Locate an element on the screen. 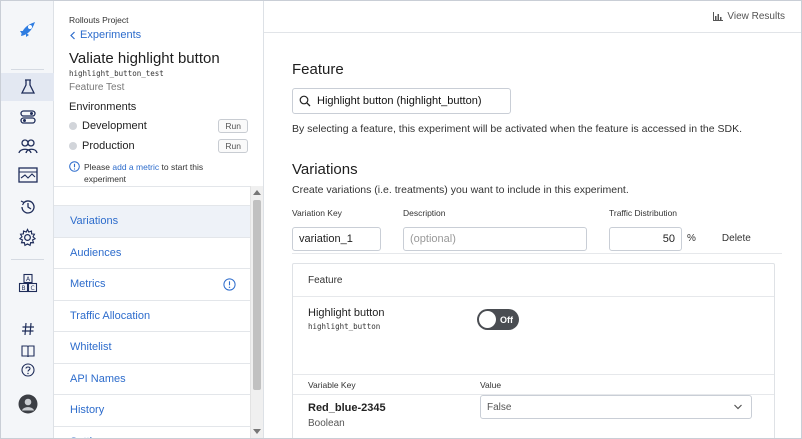  sidebar-scrollbar is located at coordinates (256, 312).